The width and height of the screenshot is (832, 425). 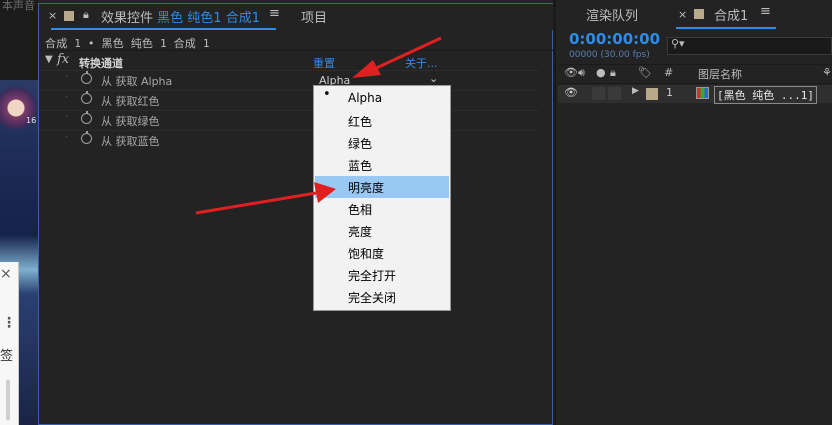 What do you see at coordinates (265, 198) in the screenshot?
I see `annotation-arrow-middle` at bounding box center [265, 198].